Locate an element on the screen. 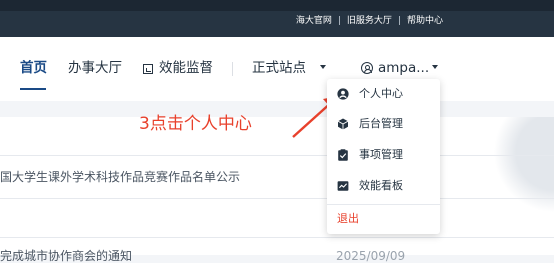 The height and width of the screenshot is (263, 554). old-service-hall-link: 旧服务大厅 is located at coordinates (369, 21).